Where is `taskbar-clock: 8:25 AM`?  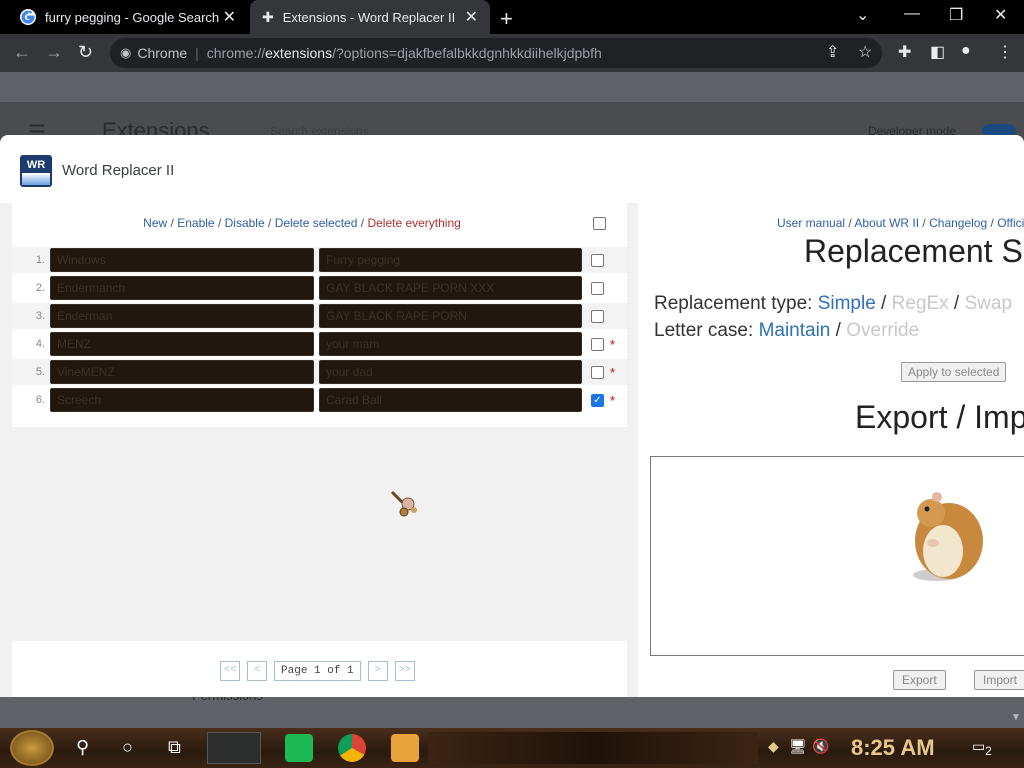 taskbar-clock: 8:25 AM is located at coordinates (893, 748).